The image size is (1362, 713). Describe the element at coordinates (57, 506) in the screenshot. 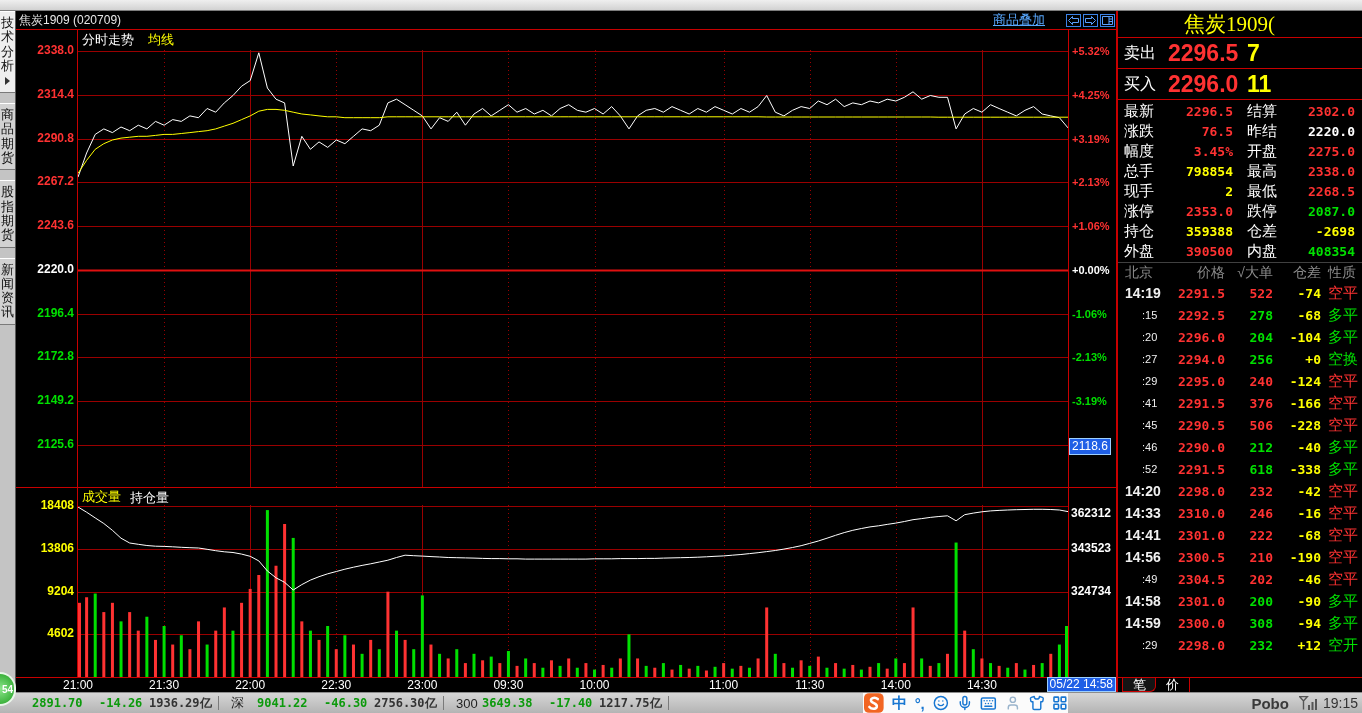

I see `volume-axis-label: 18408` at that location.